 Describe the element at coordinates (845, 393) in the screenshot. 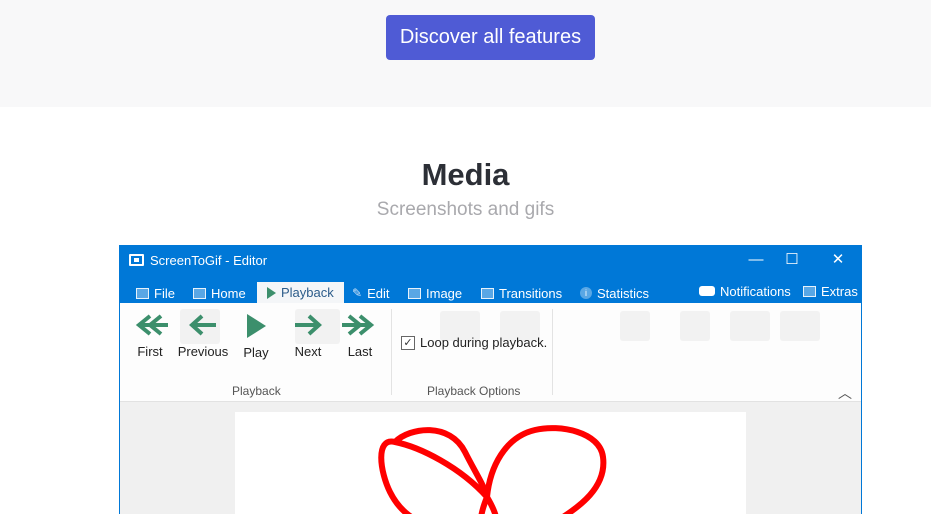

I see `collapse-ribbon-icon: ︿` at that location.